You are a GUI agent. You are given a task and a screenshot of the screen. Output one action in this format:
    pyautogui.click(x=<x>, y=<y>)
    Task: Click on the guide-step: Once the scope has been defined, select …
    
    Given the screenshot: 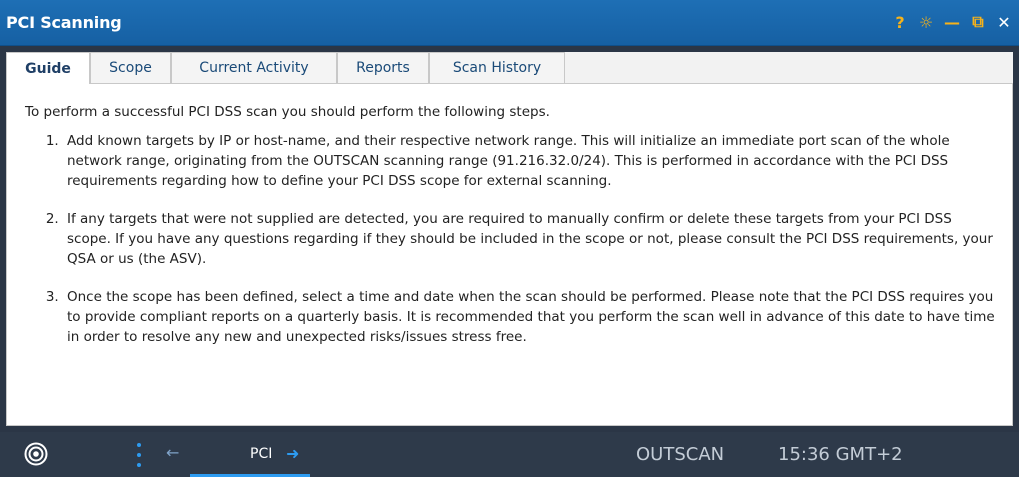 What is the action you would take?
    pyautogui.click(x=530, y=317)
    